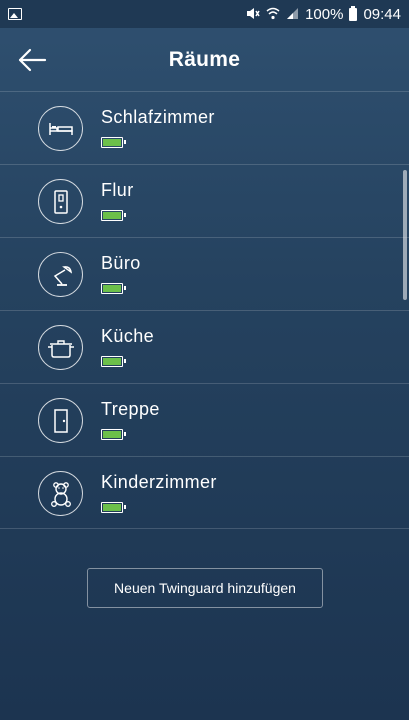 The image size is (409, 720). What do you see at coordinates (253, 14) in the screenshot?
I see `mute-icon` at bounding box center [253, 14].